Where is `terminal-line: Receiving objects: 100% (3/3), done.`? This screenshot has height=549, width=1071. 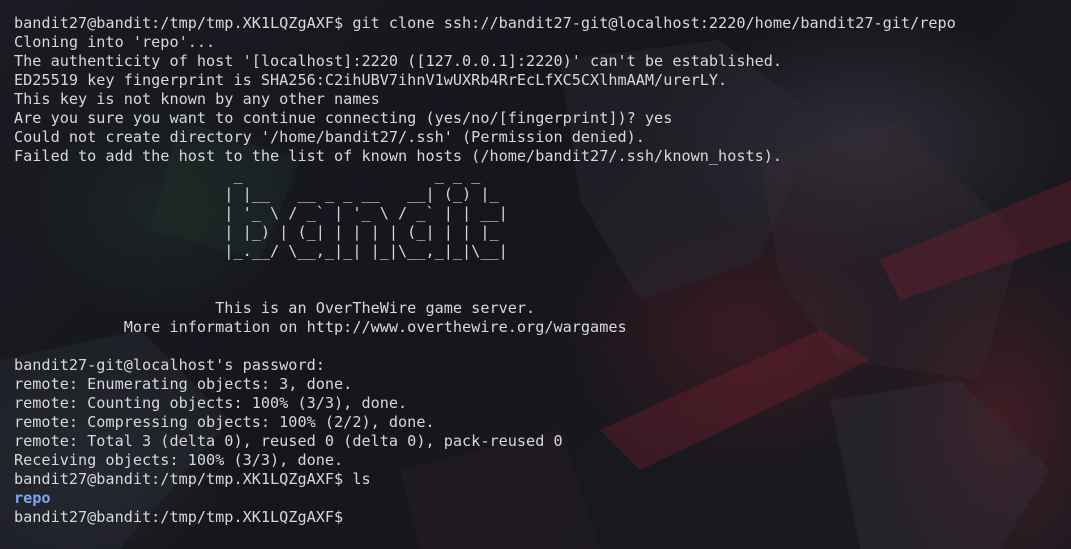
terminal-line: Receiving objects: 100% (3/3), done. is located at coordinates (179, 460).